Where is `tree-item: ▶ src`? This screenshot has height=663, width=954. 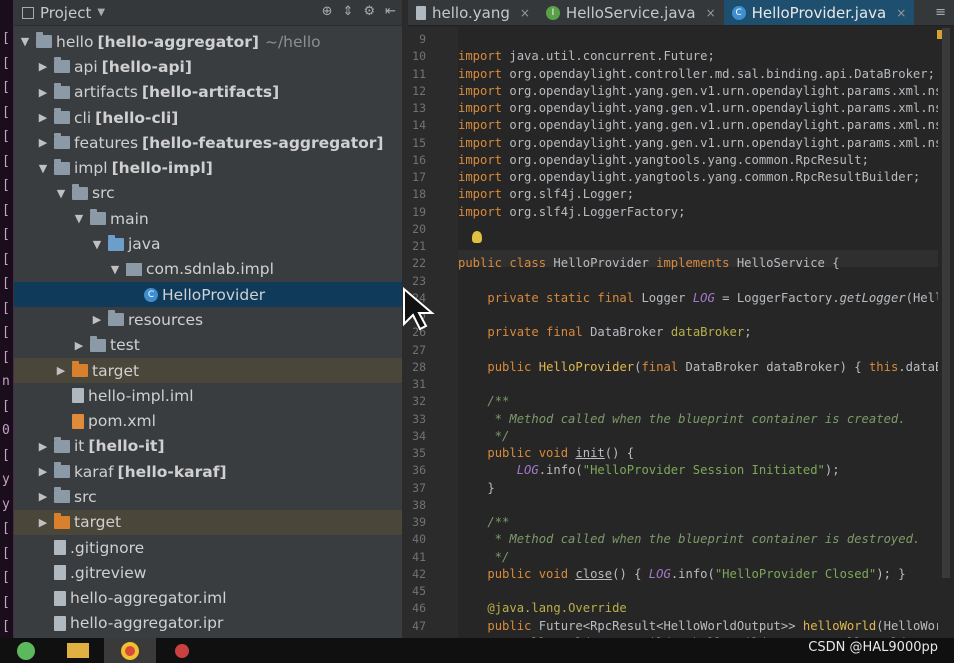
tree-item: ▶ src is located at coordinates (208, 496).